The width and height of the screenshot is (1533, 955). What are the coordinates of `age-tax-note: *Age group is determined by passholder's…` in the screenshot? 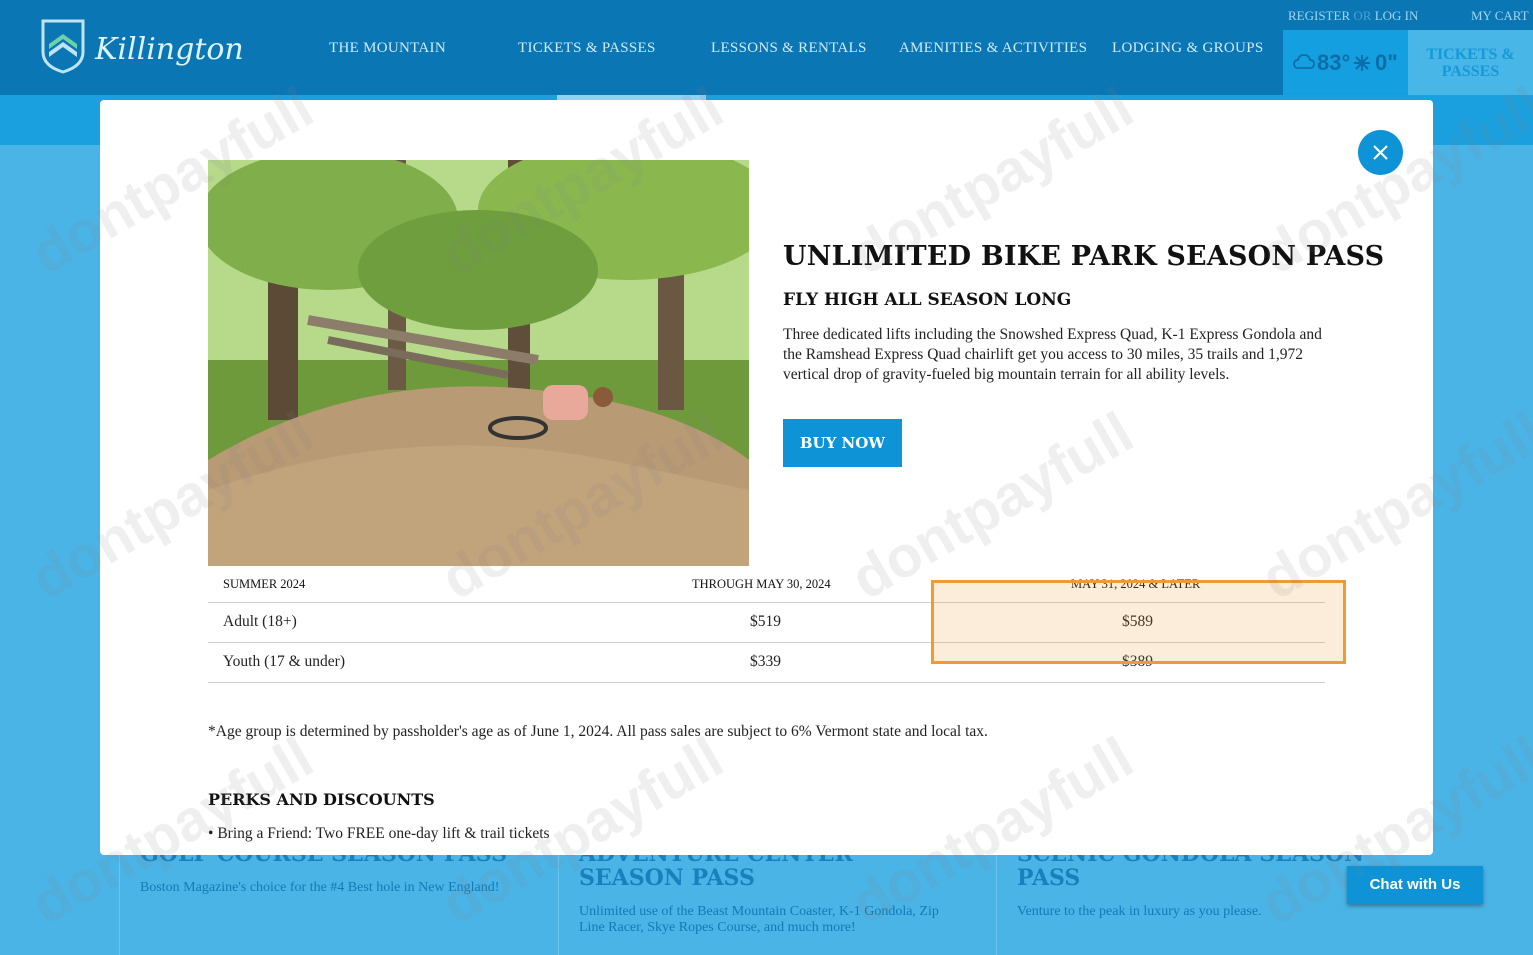 It's located at (598, 731).